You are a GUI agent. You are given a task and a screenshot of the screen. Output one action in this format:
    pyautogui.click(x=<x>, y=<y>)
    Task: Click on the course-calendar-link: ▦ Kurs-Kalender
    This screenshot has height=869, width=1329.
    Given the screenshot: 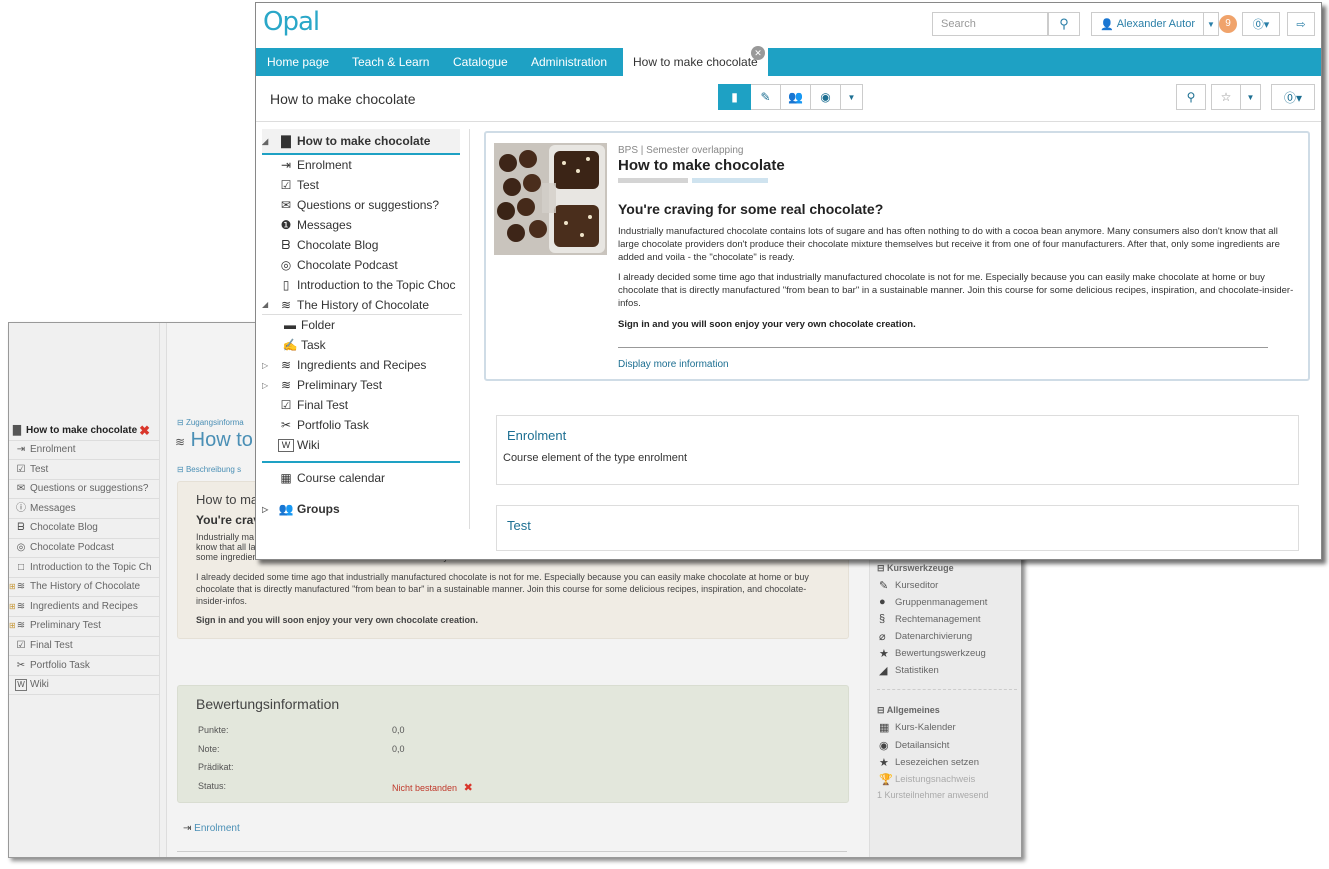 What is the action you would take?
    pyautogui.click(x=917, y=727)
    